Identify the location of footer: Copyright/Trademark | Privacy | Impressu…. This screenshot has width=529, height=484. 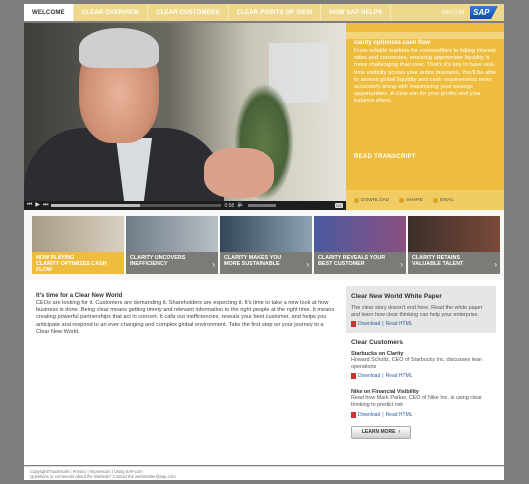
(264, 473).